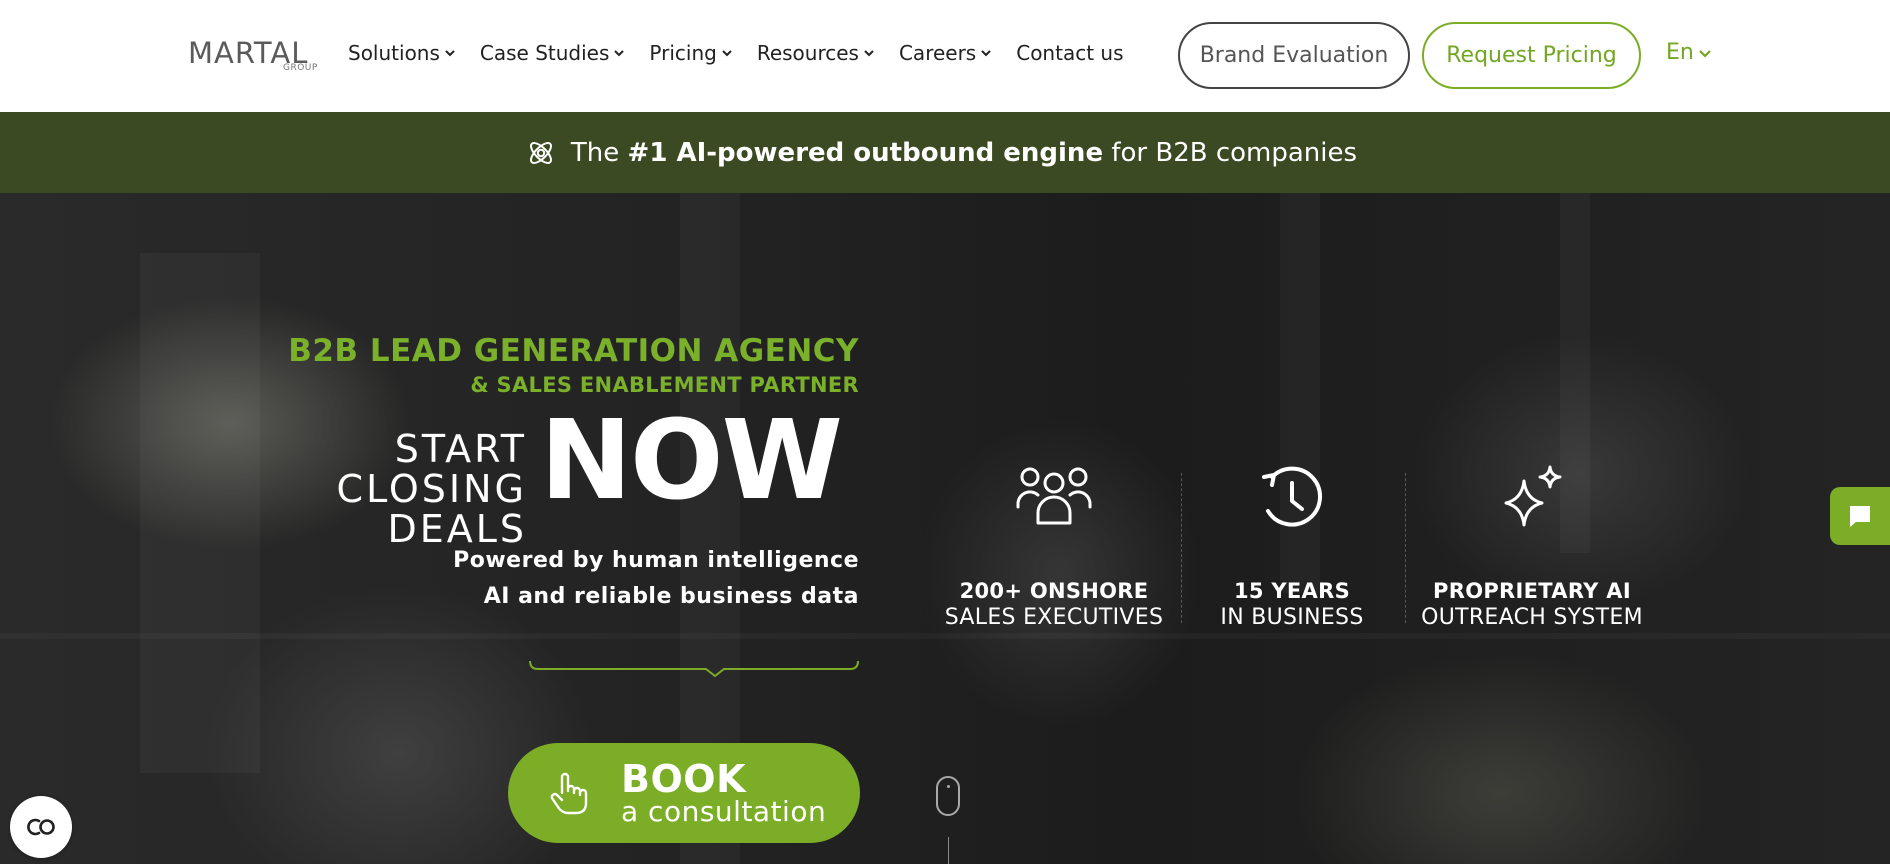  Describe the element at coordinates (1054, 617) in the screenshot. I see `stat-caption: SALES EXECUTIVES` at that location.